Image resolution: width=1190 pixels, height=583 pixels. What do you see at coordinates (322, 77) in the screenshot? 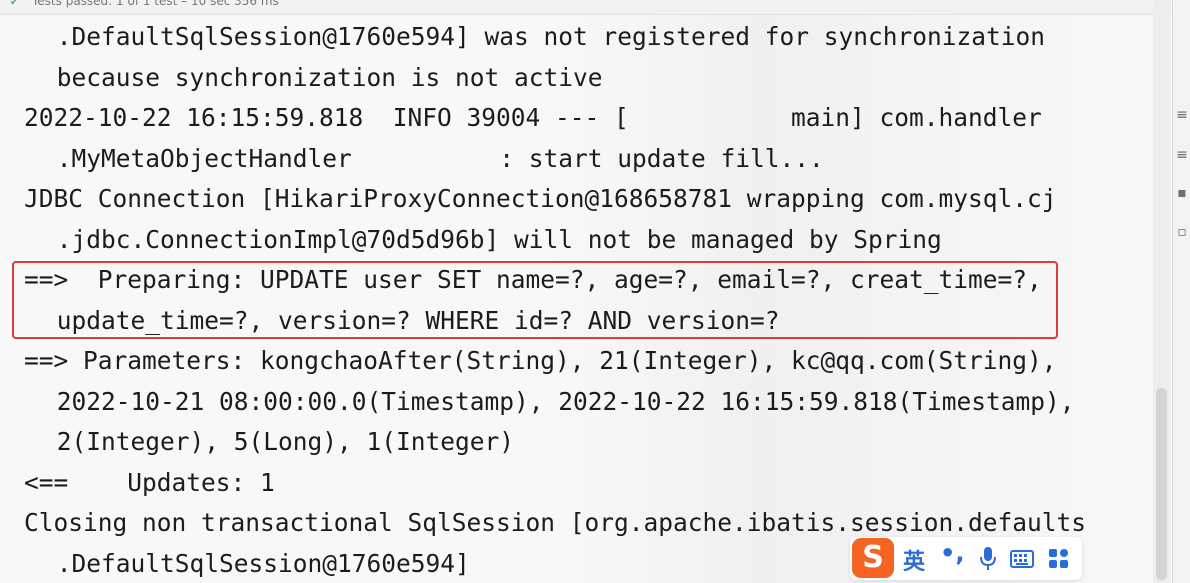
I see `console-line: because synchronization is not active` at bounding box center [322, 77].